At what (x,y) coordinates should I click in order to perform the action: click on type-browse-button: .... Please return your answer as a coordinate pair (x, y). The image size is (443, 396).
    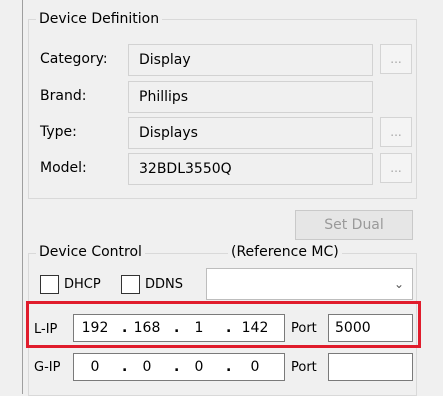
    Looking at the image, I should click on (396, 132).